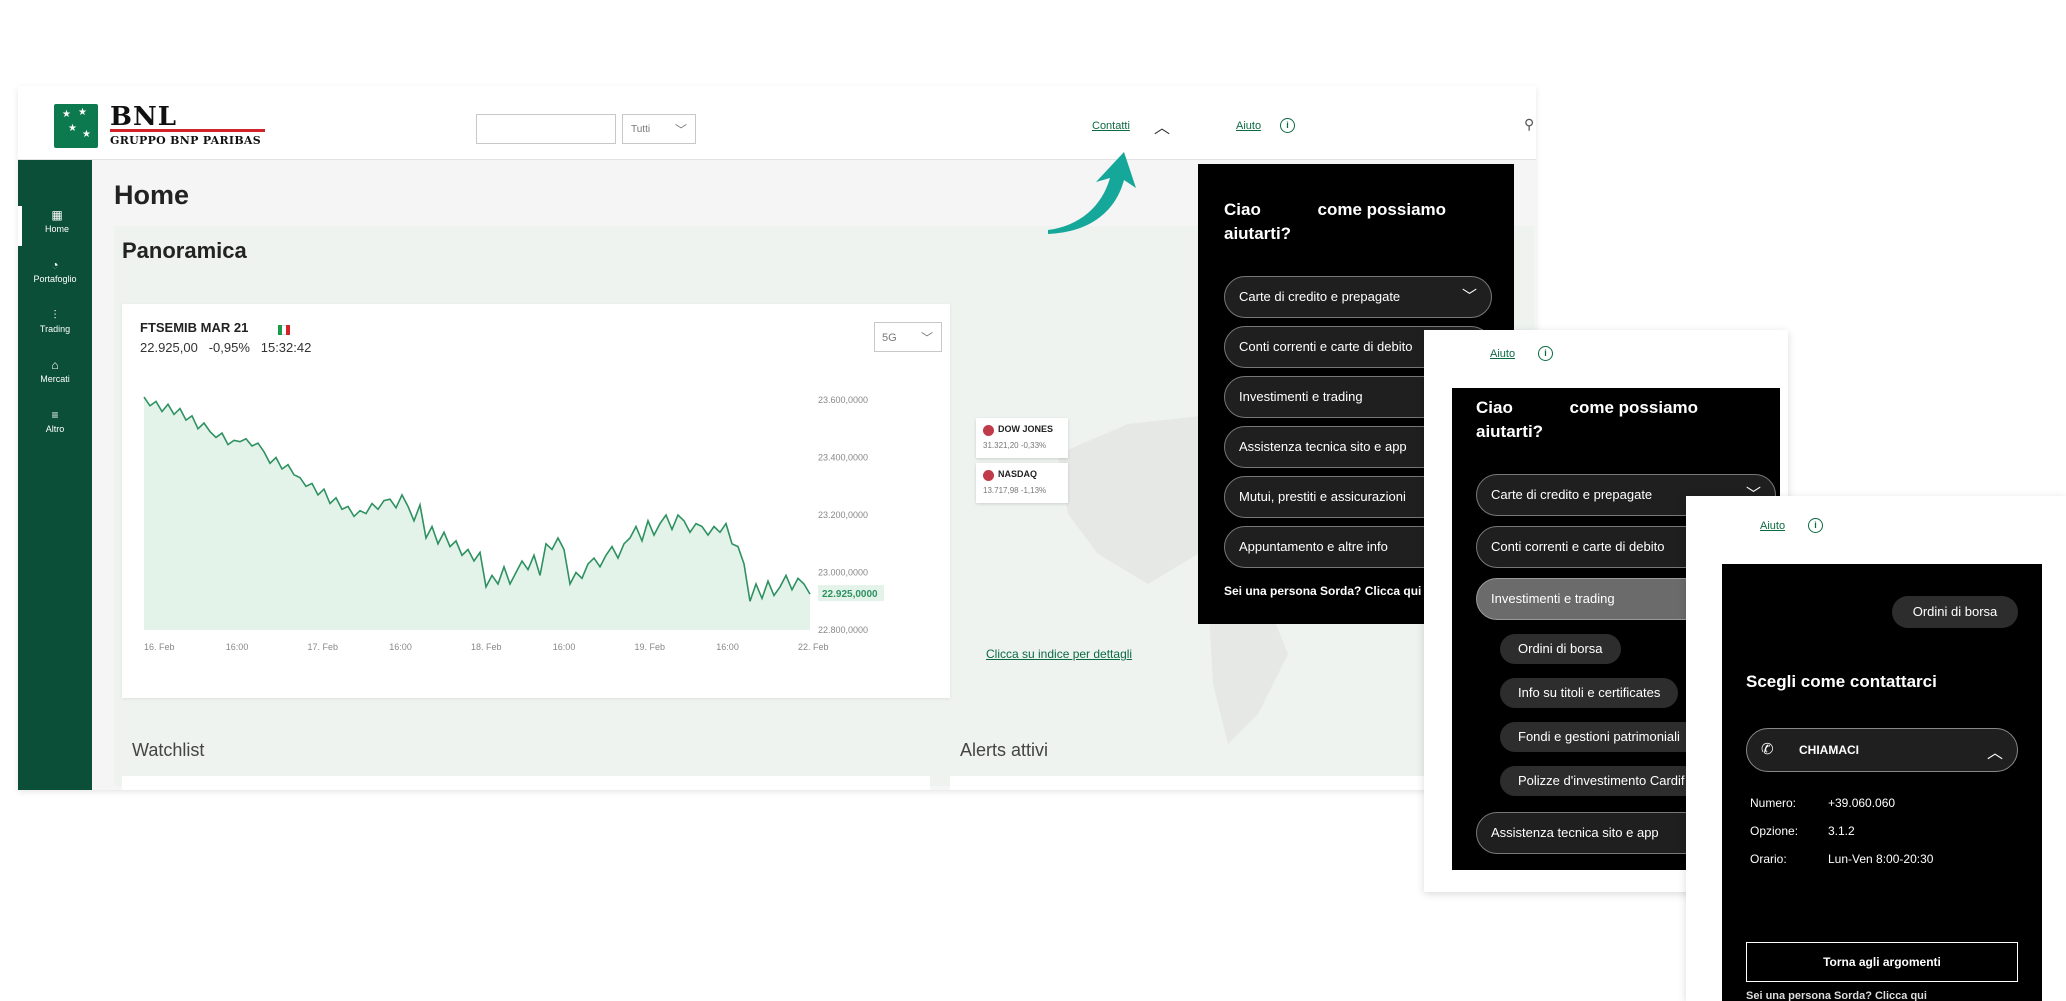  I want to click on topic-label: Appuntamento e altre info, so click(1313, 546).